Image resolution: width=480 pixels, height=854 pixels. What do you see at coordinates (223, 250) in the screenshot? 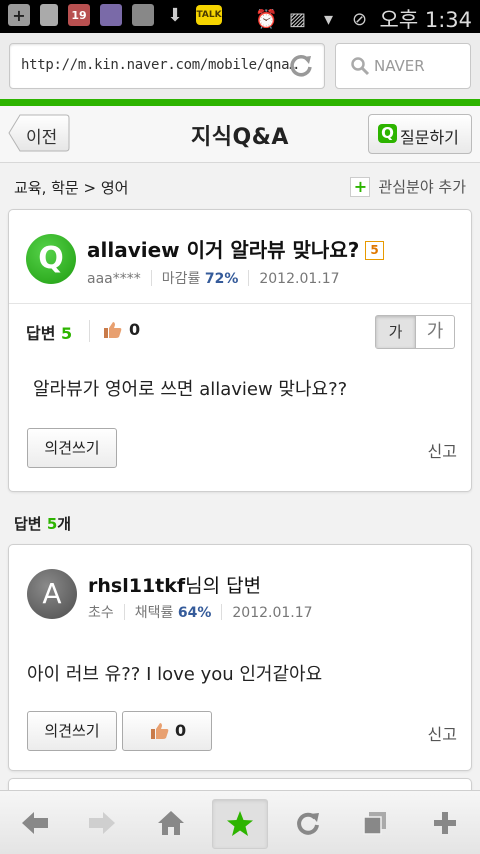
I see `question-title-text: allaview 이거 알라뷰 맞나요?` at bounding box center [223, 250].